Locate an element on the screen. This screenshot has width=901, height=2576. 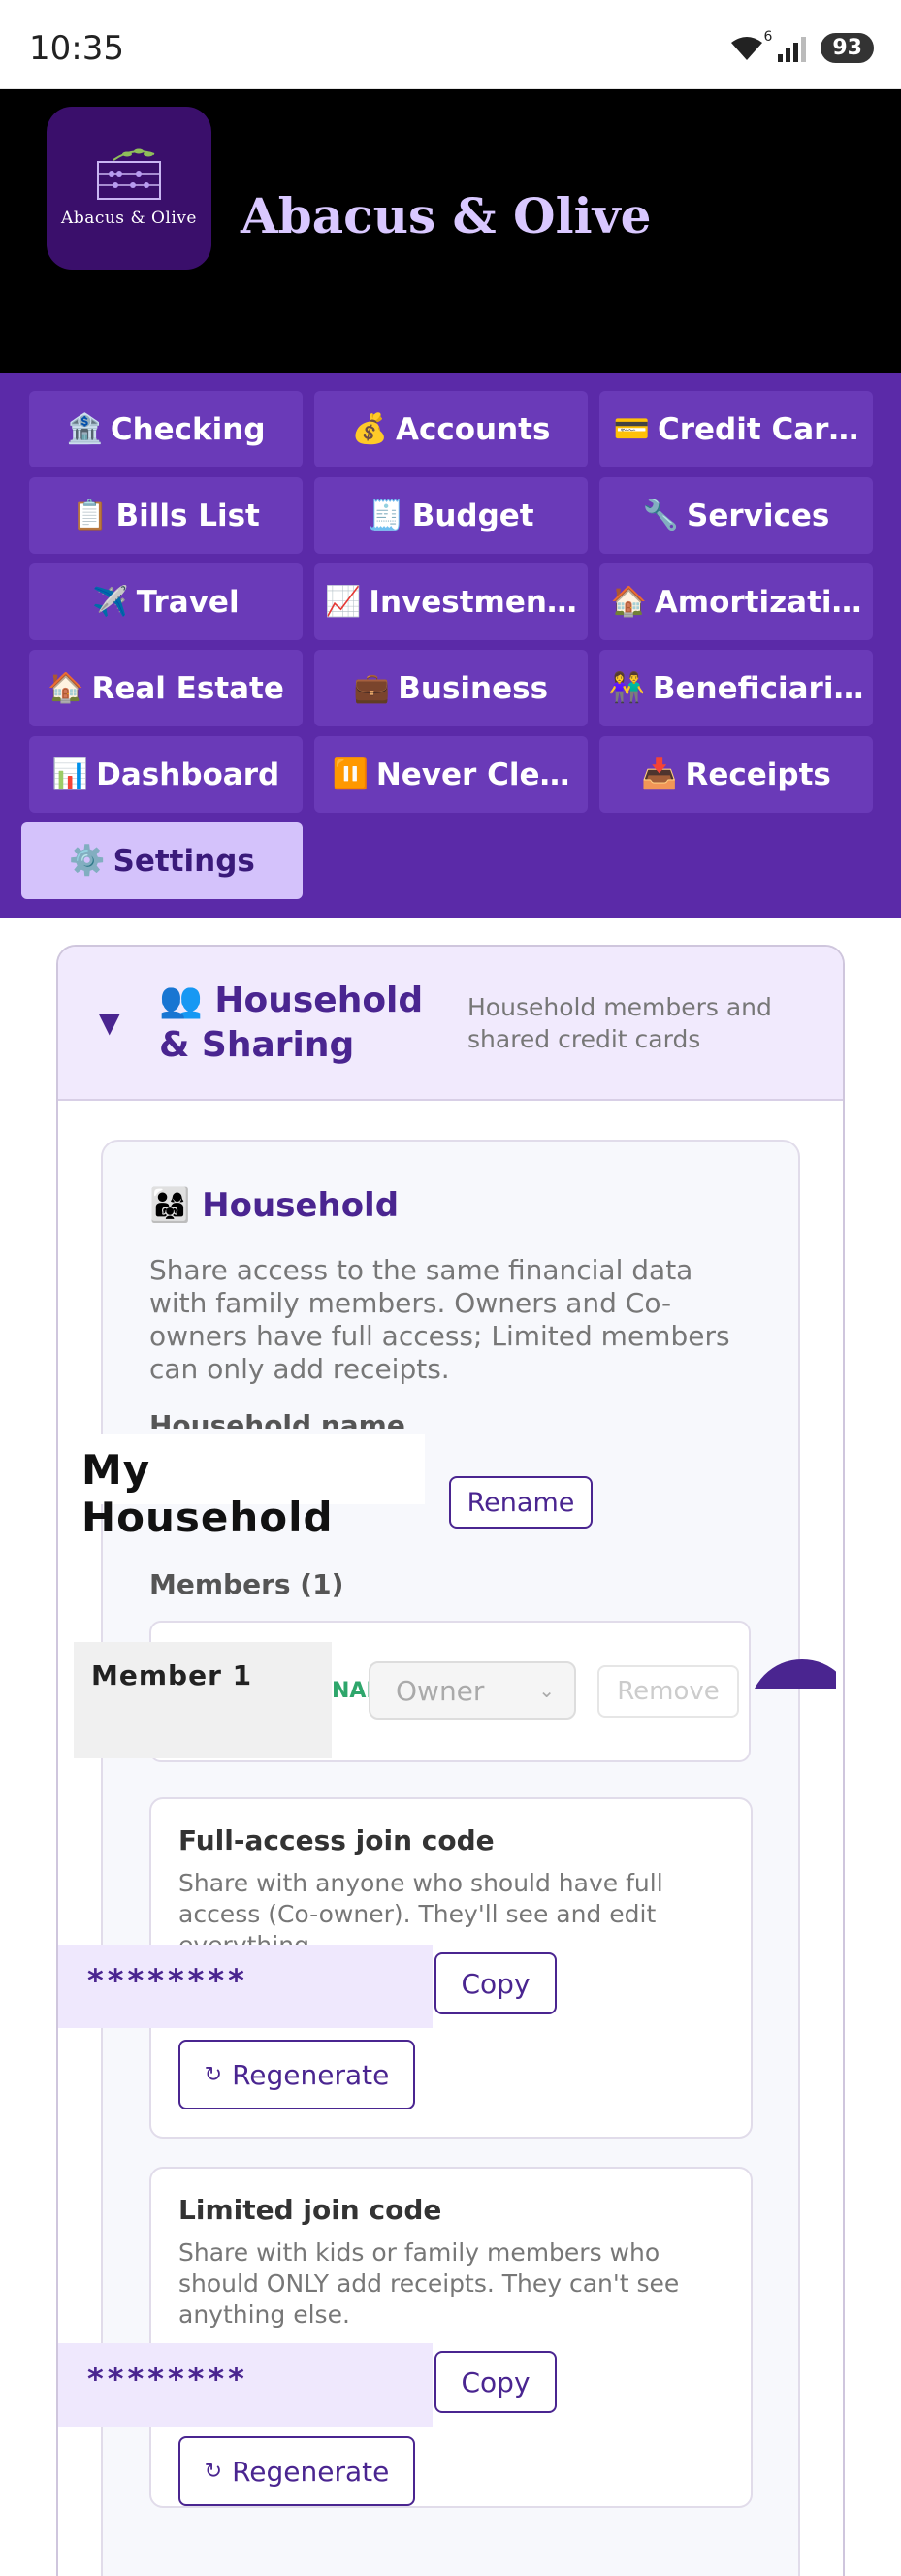
nav-label: Checking is located at coordinates (188, 429).